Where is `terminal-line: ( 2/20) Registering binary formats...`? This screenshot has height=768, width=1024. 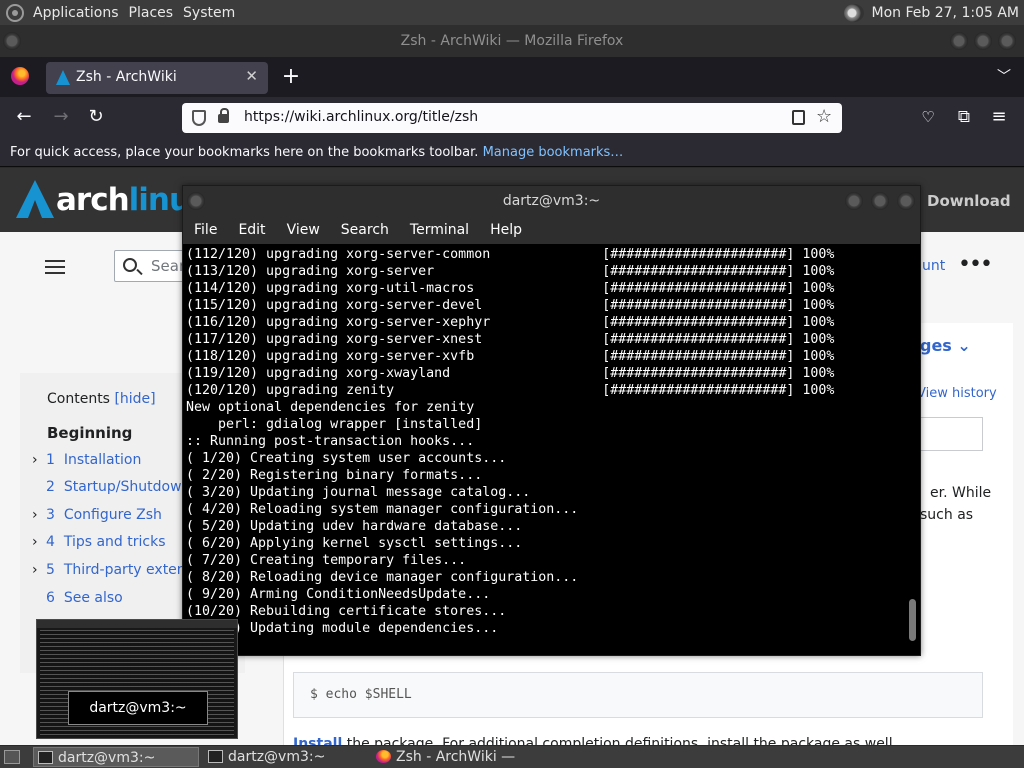 terminal-line: ( 2/20) Registering binary formats... is located at coordinates (334, 475).